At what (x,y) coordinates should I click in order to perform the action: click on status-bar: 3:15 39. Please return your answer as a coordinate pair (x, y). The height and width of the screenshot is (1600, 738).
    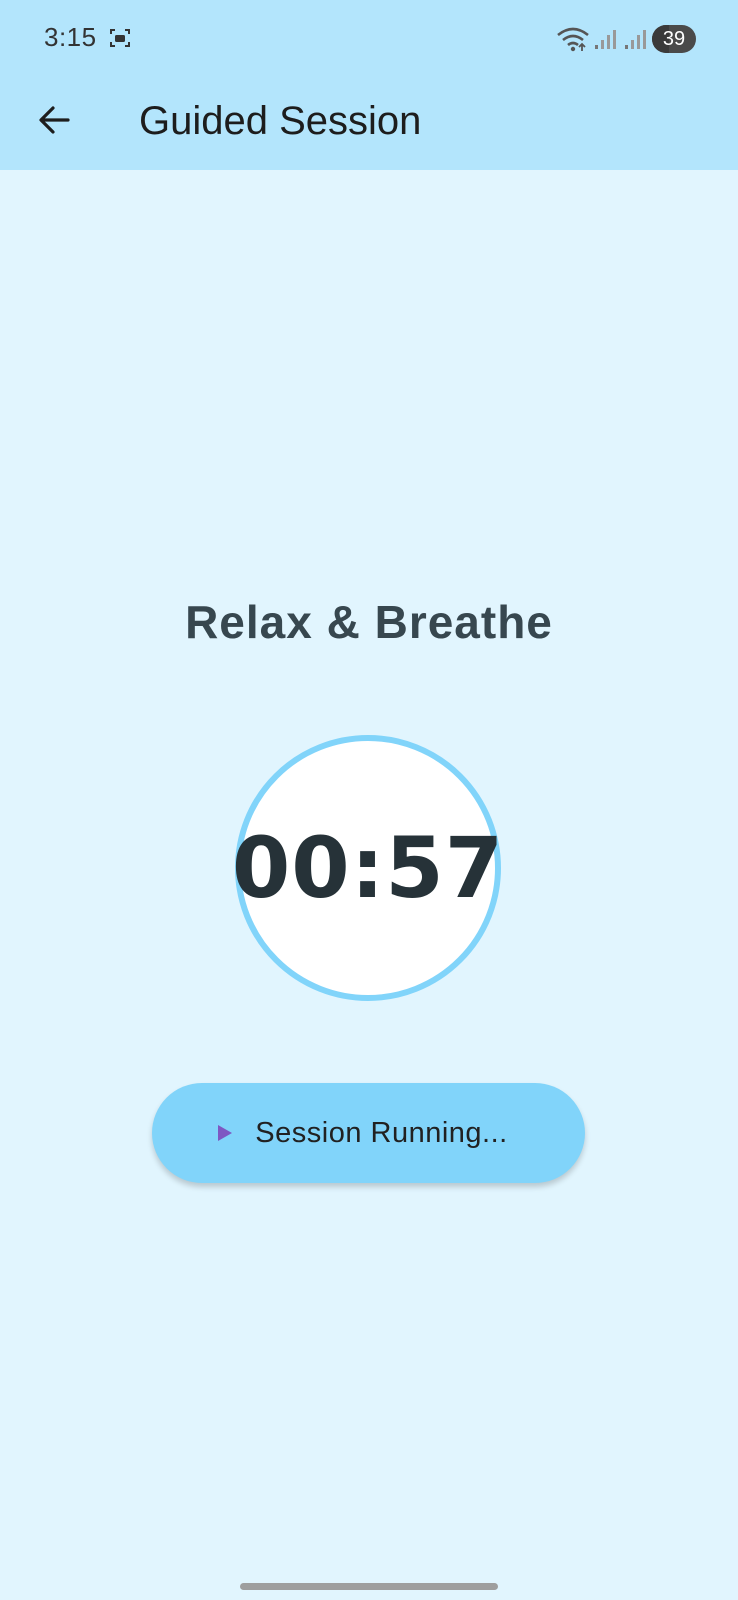
    Looking at the image, I should click on (369, 40).